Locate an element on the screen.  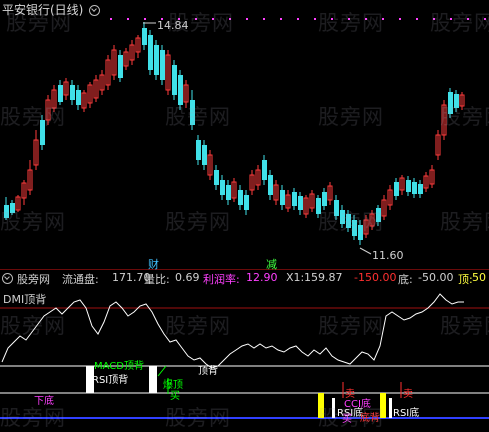
indicator-name: 股旁网 is located at coordinates (33, 279).